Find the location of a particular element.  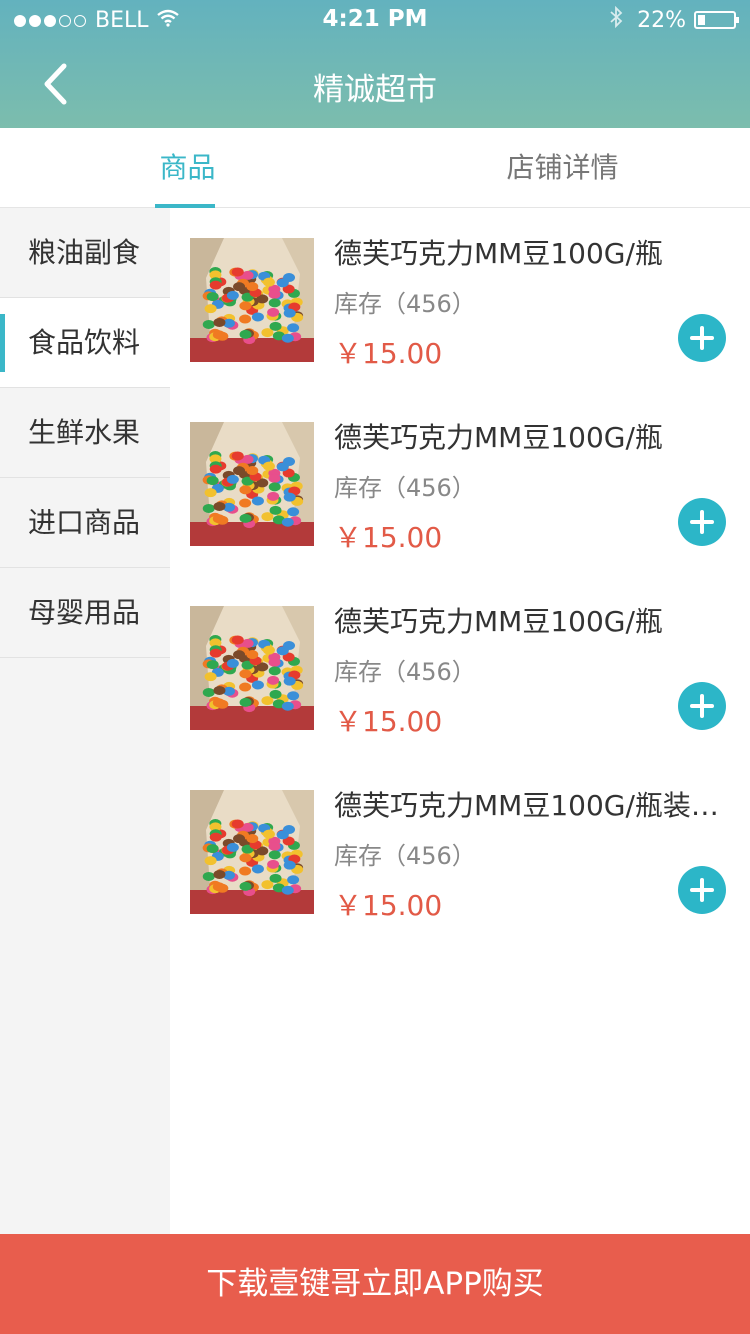

sidebar-item-label: 进口商品 is located at coordinates (84, 522).